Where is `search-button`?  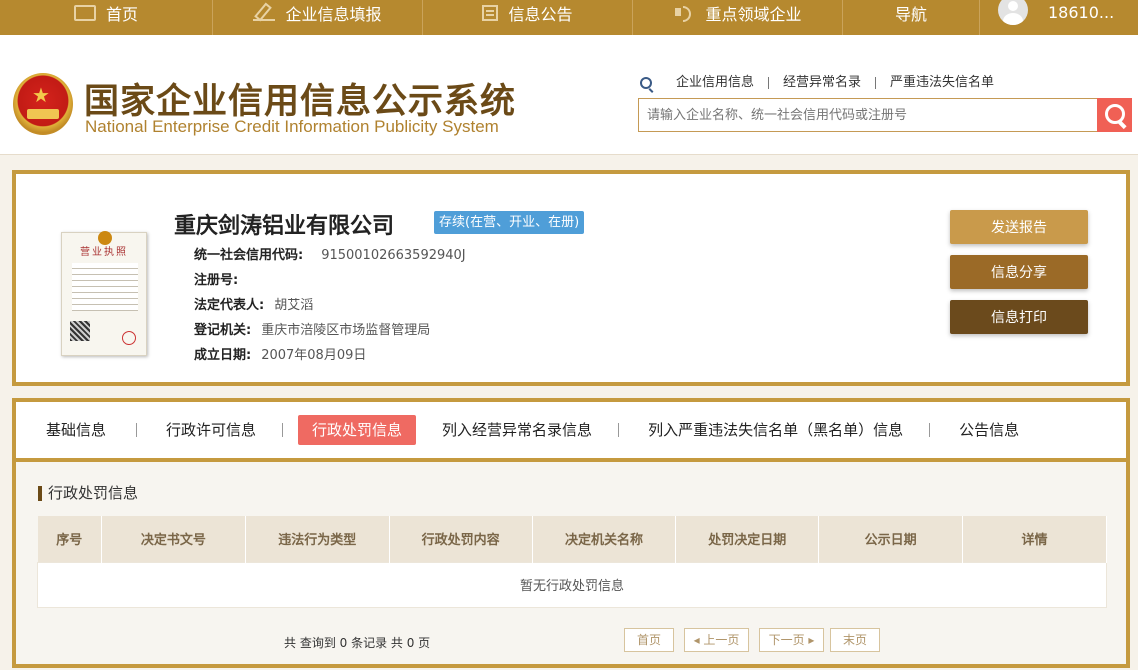 search-button is located at coordinates (1114, 115).